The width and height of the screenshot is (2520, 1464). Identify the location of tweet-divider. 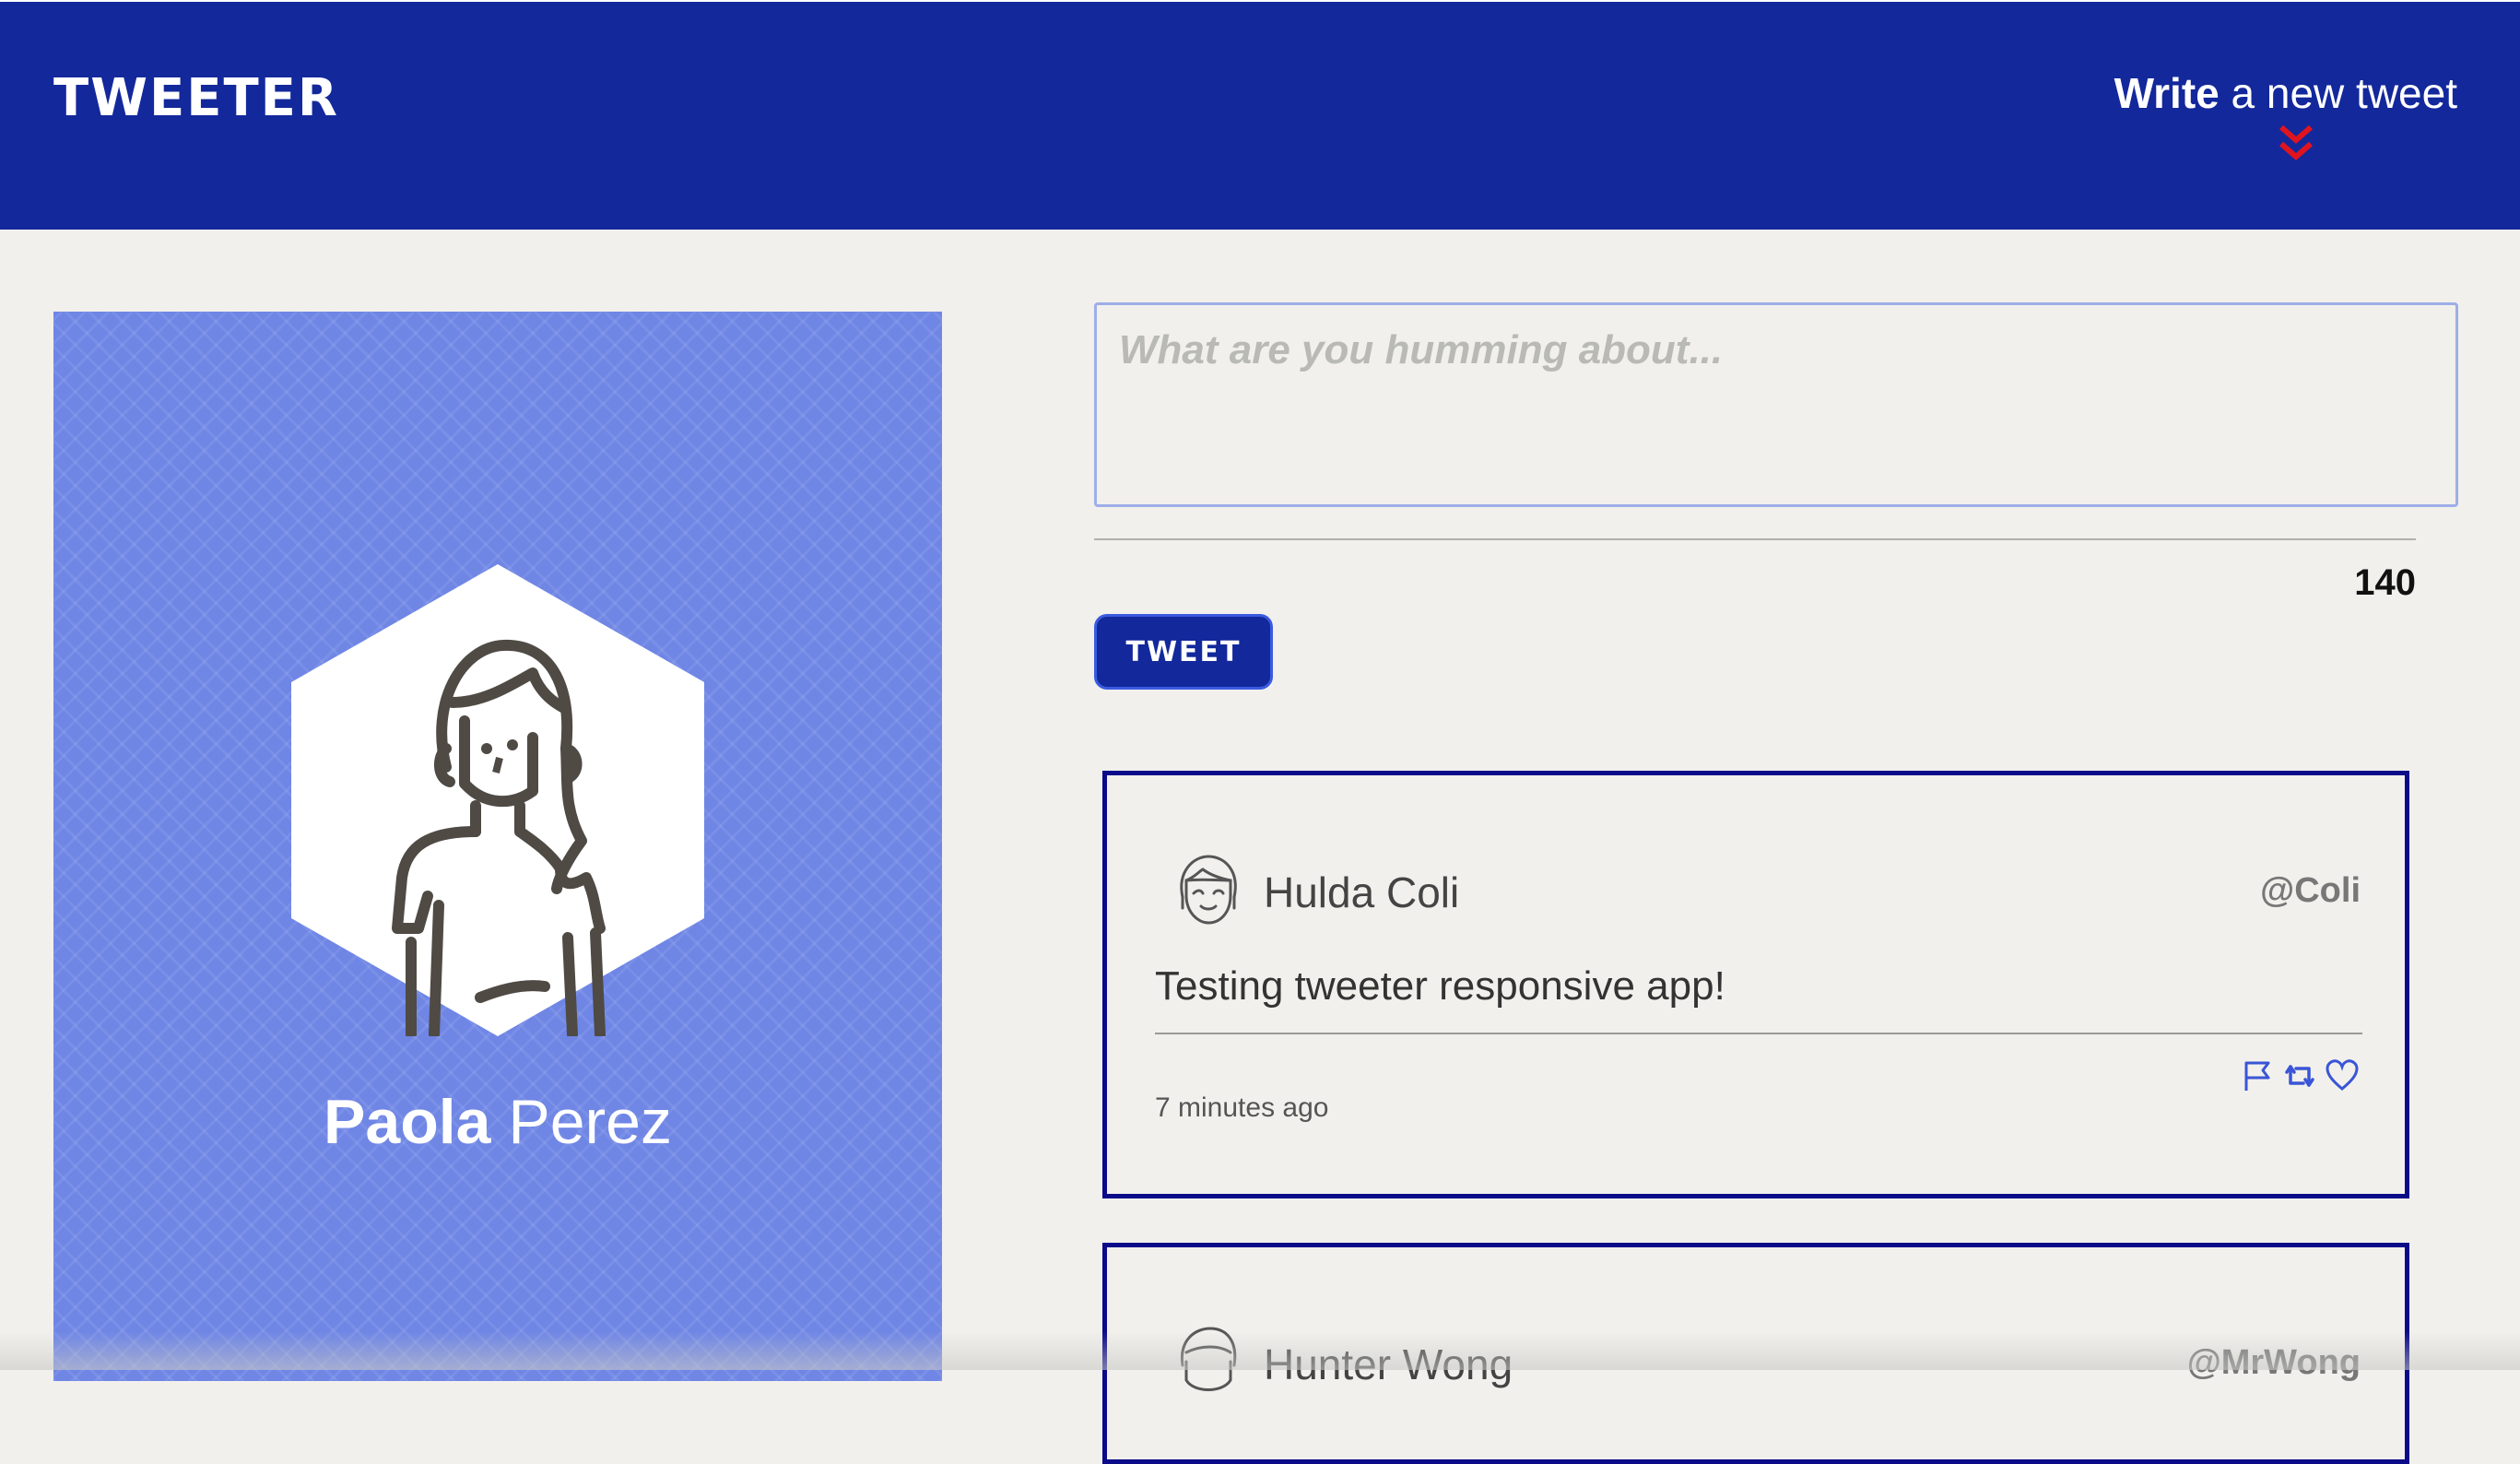
(1758, 1033).